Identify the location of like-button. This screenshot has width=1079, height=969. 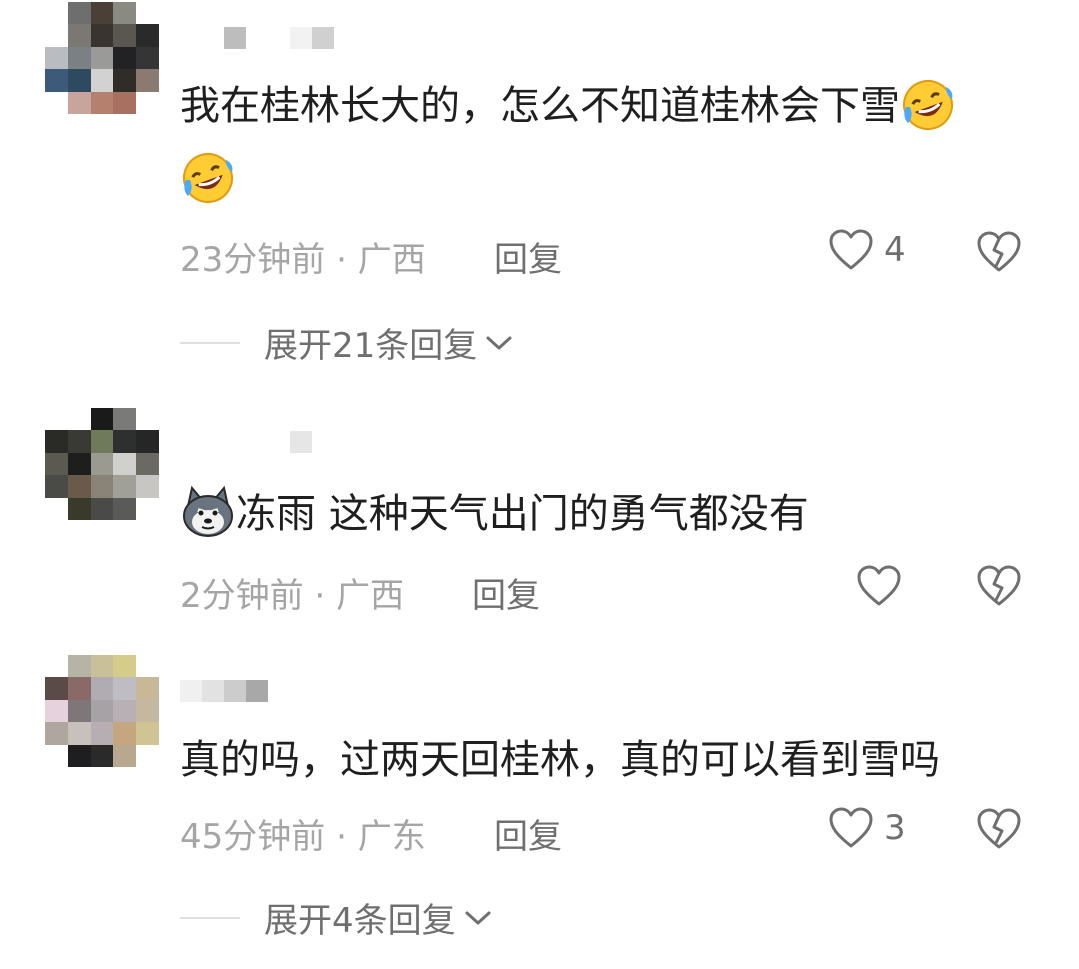
(884, 586).